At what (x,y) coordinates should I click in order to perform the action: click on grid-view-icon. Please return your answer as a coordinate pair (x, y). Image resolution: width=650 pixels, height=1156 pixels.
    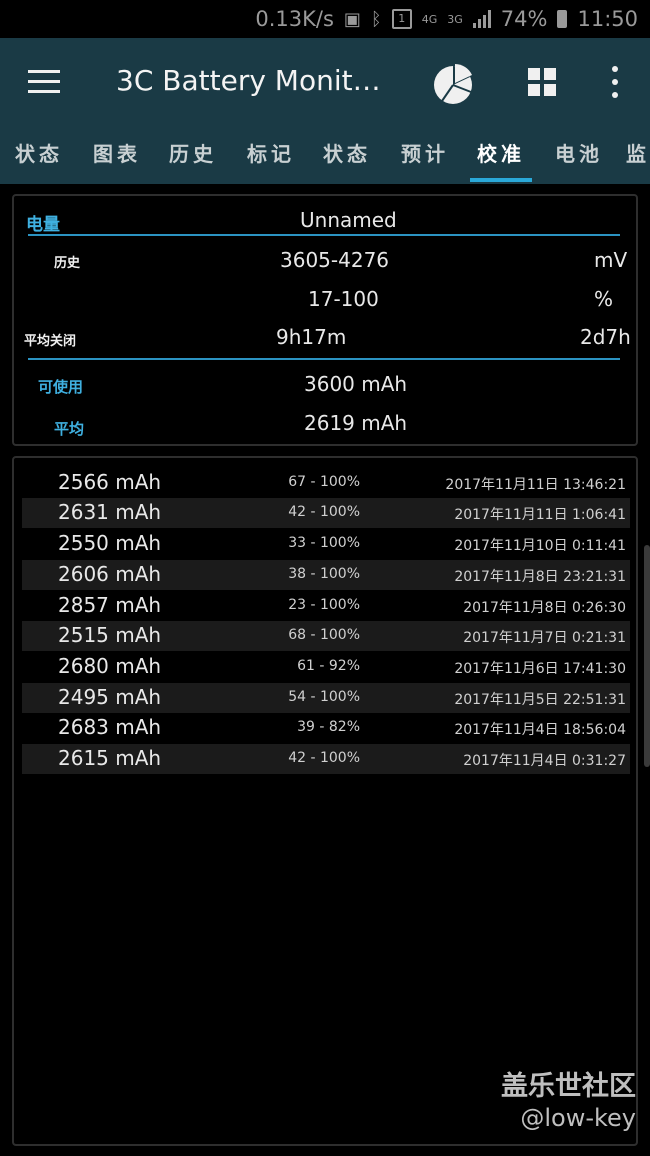
    Looking at the image, I should click on (542, 82).